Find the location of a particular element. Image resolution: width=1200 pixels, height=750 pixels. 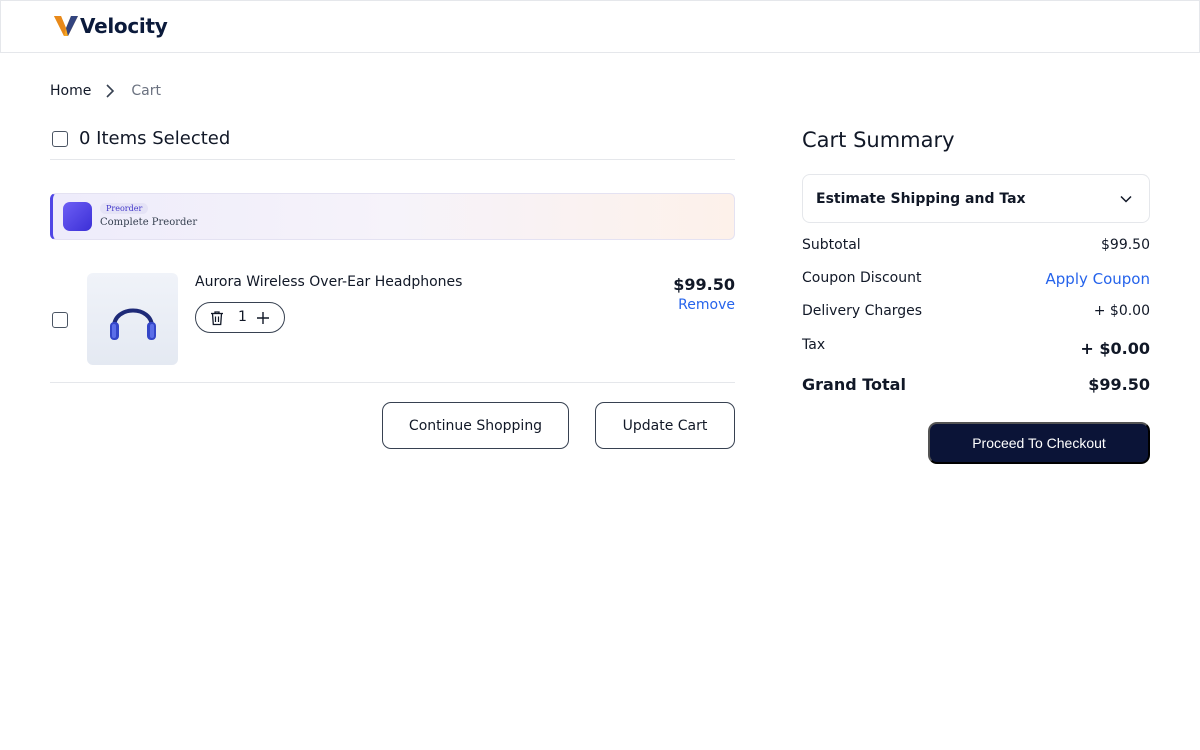

select-all-bar: 0 Items Selected is located at coordinates (392, 143).